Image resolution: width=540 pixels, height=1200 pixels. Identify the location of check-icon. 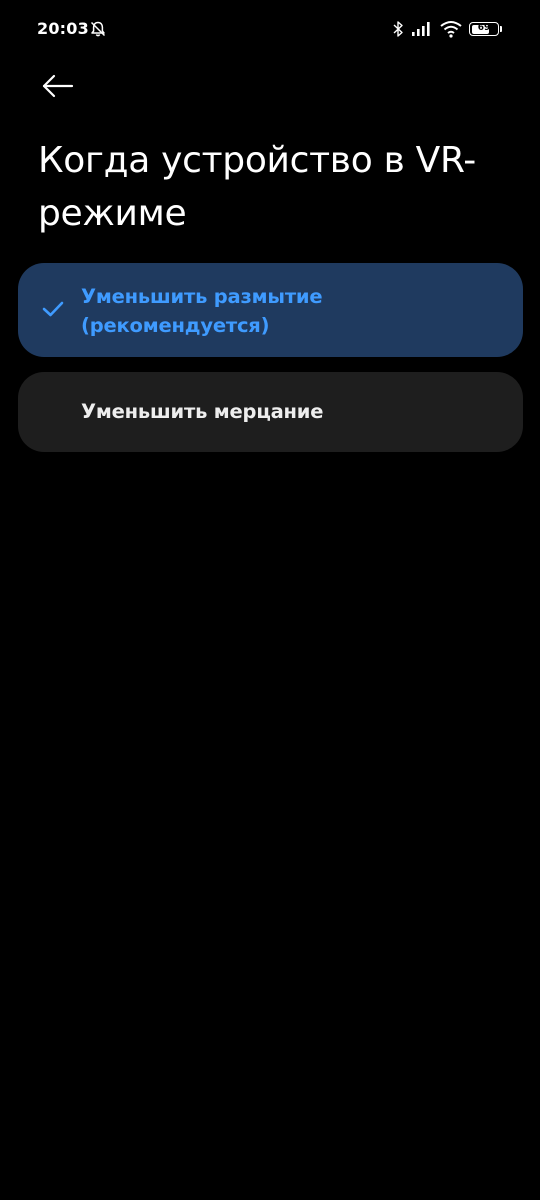
(53, 309).